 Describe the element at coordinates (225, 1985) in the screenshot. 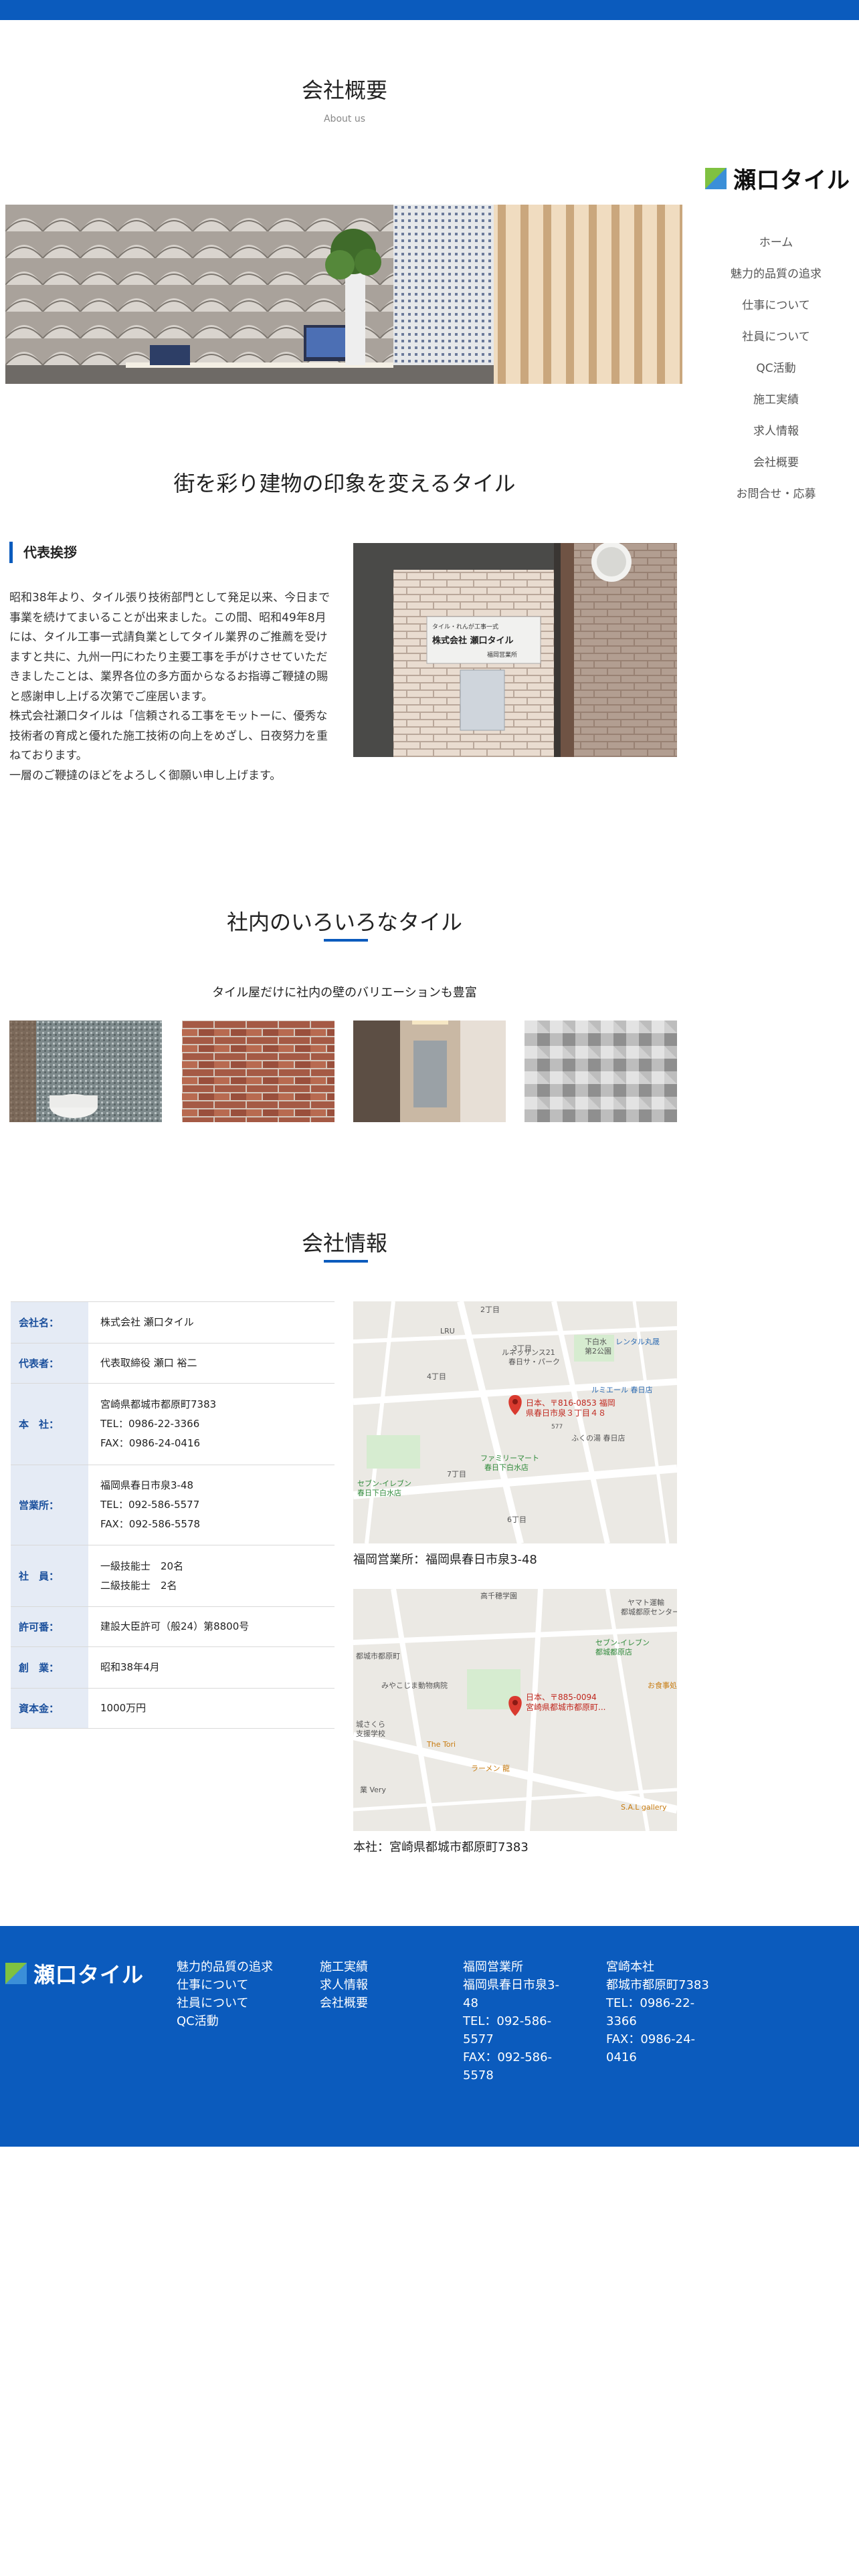

I see `footer-link: 仕事について` at that location.